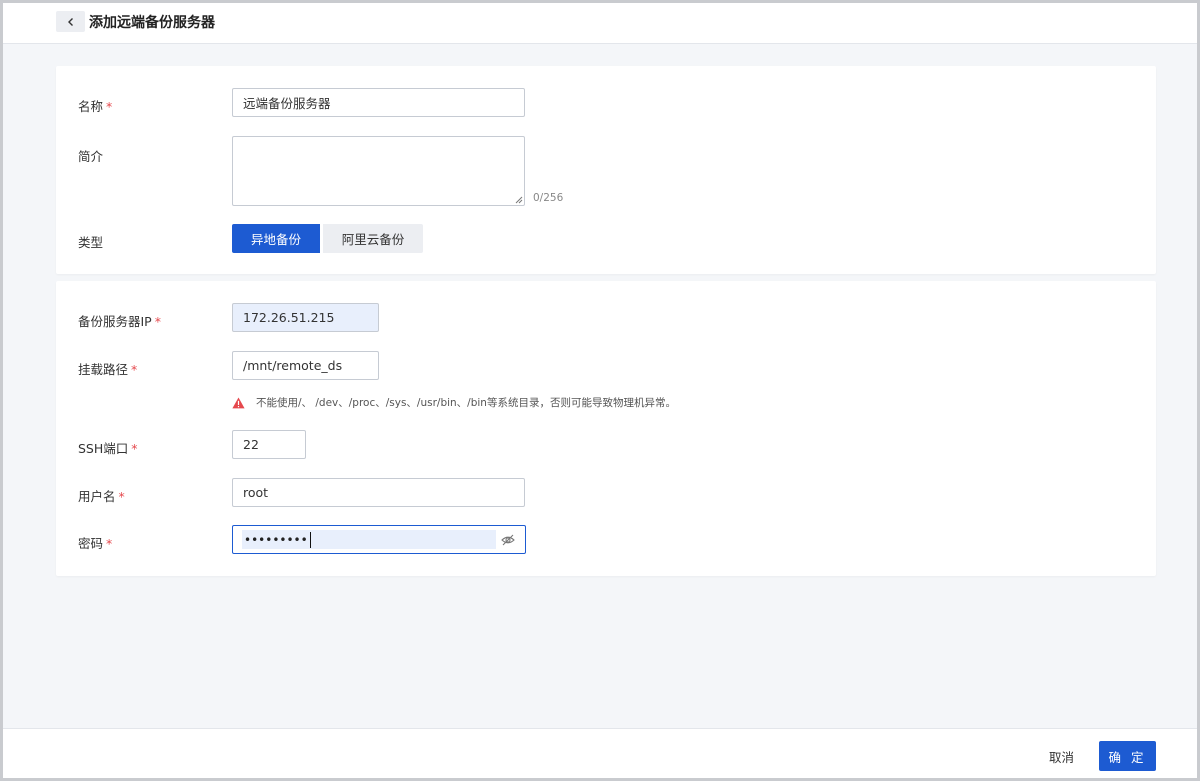  Describe the element at coordinates (508, 540) in the screenshot. I see `eye-off-icon` at that location.